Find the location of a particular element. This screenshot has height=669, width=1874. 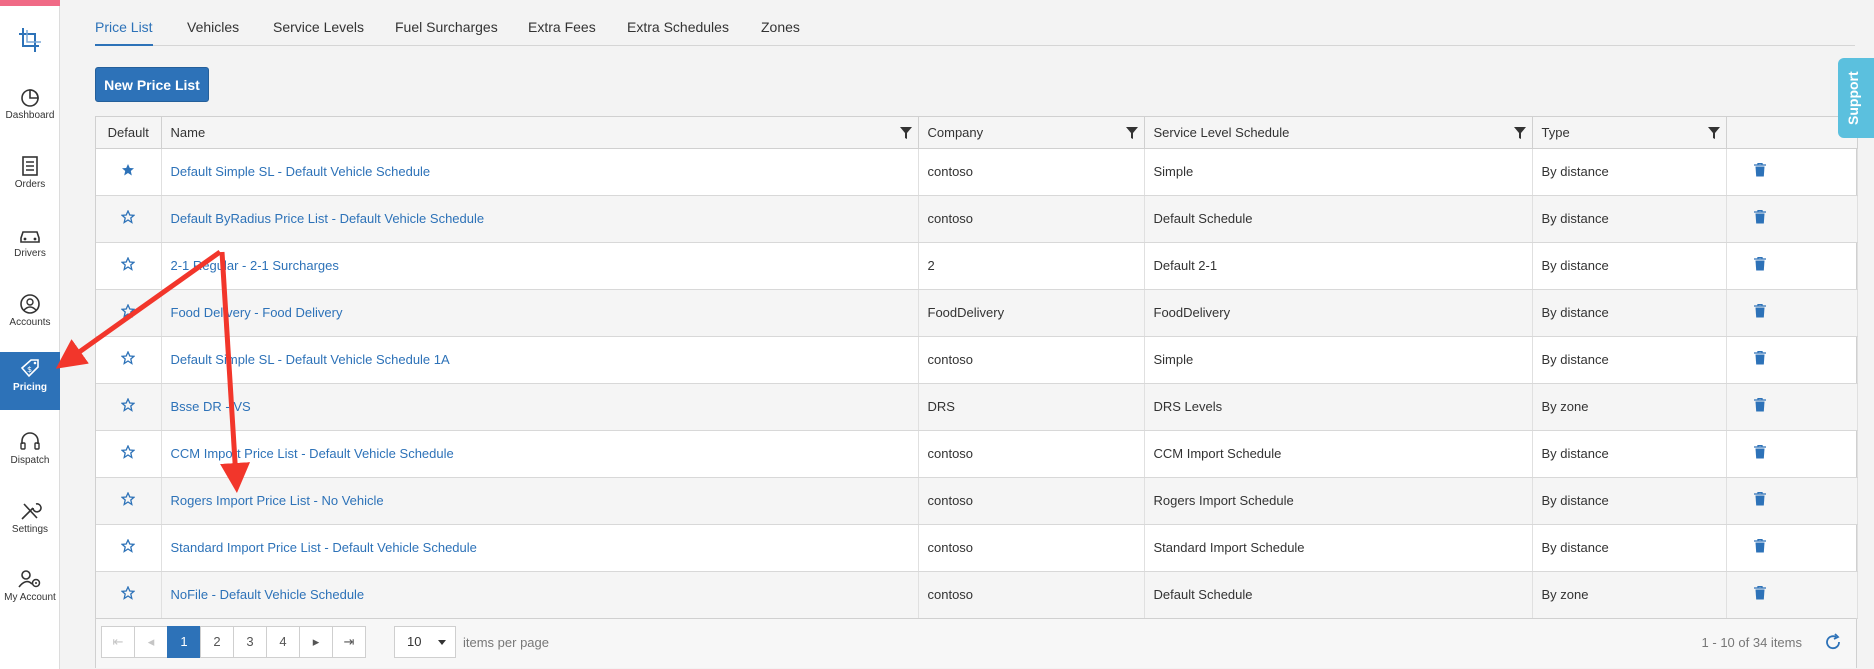

tab-extra-schedules: Extra Schedules is located at coordinates (678, 27).